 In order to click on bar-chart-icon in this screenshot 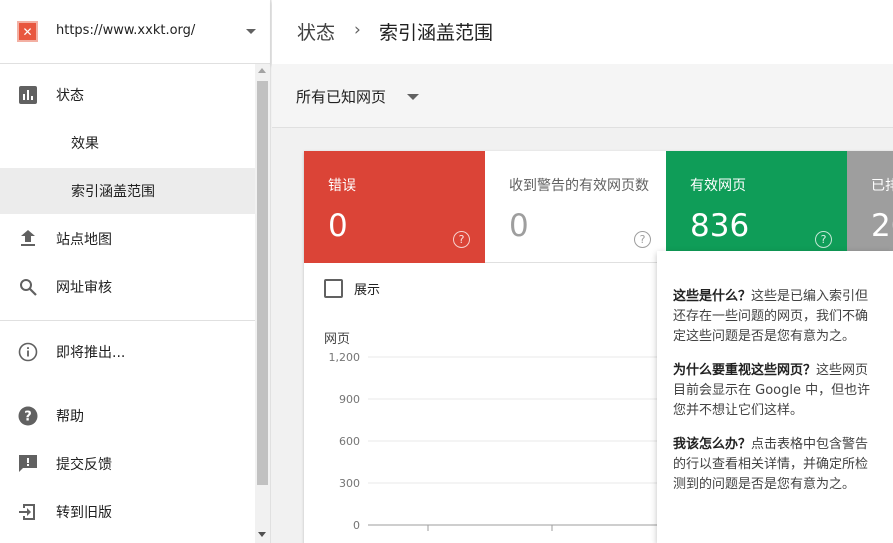, I will do `click(28, 95)`.